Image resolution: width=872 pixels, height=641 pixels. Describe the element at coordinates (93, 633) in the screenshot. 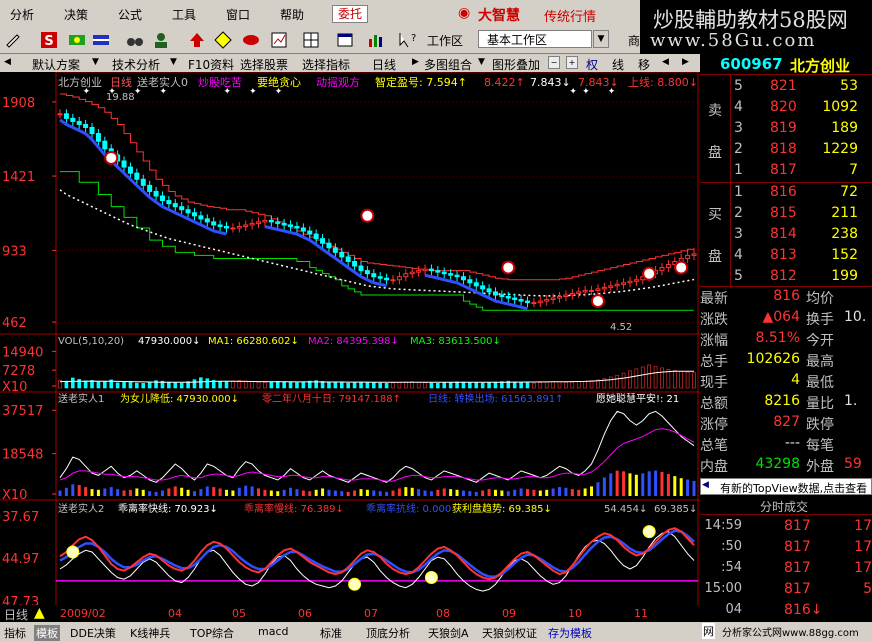

I see `btab-dde: DDE决策` at that location.